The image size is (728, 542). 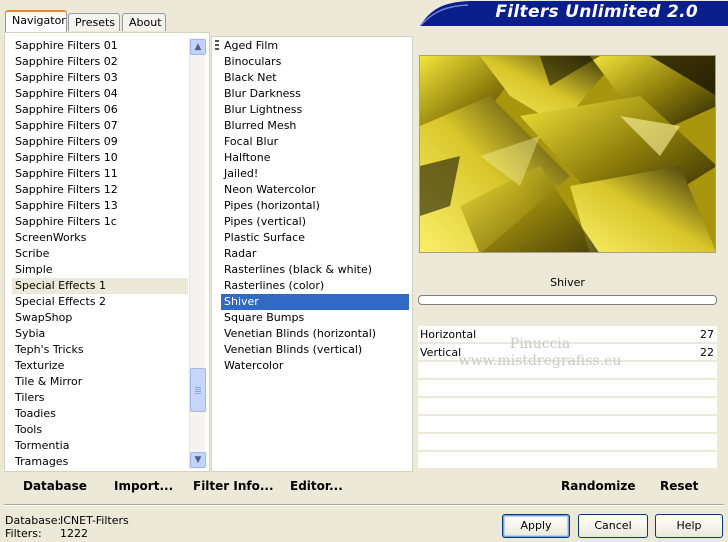 I want to click on category-list-item: Scribe, so click(x=100, y=254).